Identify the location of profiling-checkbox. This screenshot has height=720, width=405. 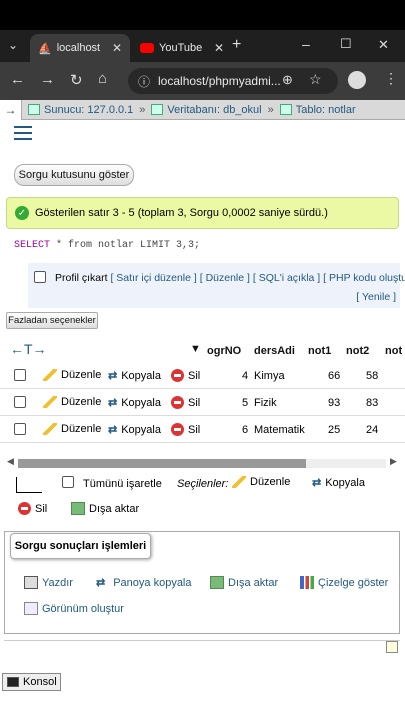
(40, 277).